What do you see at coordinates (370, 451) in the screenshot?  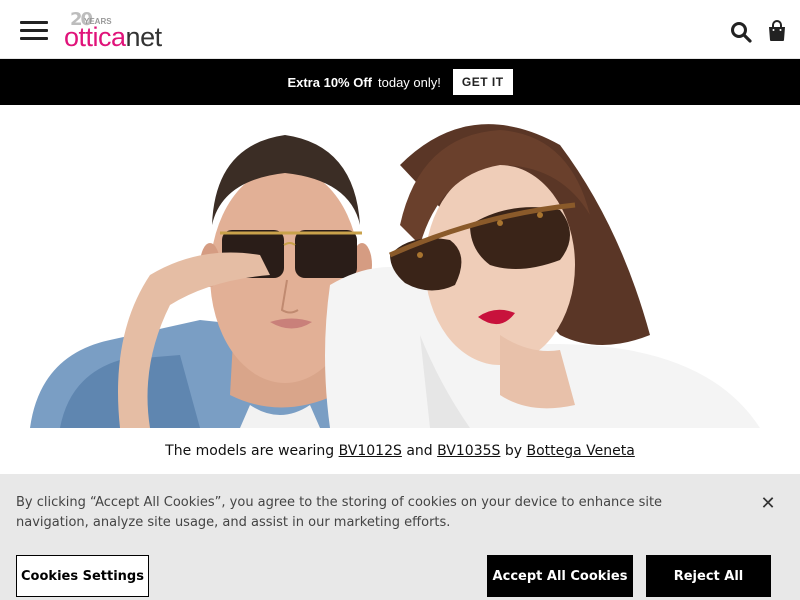 I see `model-link-bv1012s: BV1012S` at bounding box center [370, 451].